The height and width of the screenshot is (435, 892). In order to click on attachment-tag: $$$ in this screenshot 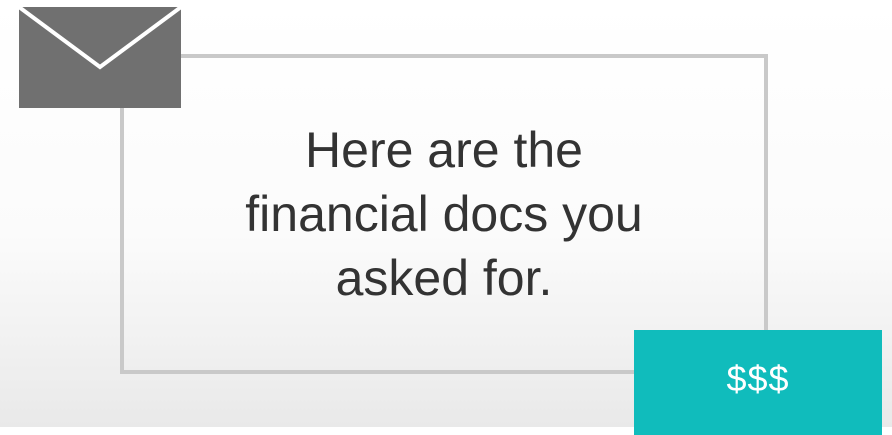, I will do `click(758, 382)`.